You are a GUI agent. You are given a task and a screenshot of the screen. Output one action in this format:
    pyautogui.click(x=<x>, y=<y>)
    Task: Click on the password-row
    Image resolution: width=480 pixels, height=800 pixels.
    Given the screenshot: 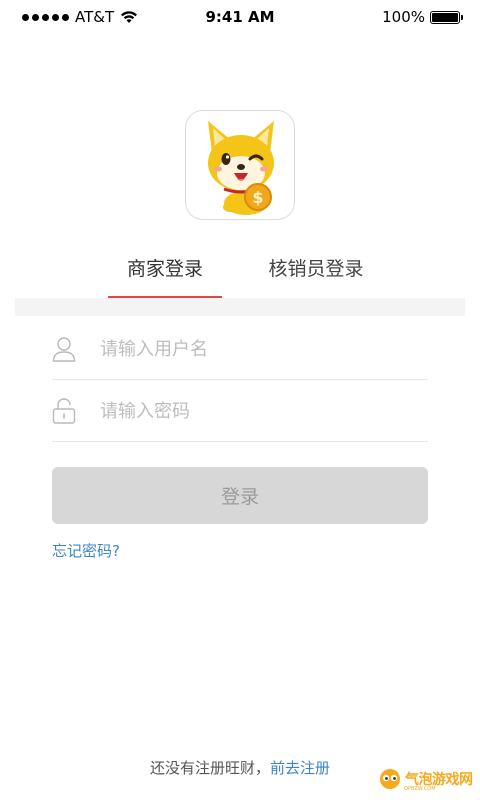 What is the action you would take?
    pyautogui.click(x=240, y=411)
    